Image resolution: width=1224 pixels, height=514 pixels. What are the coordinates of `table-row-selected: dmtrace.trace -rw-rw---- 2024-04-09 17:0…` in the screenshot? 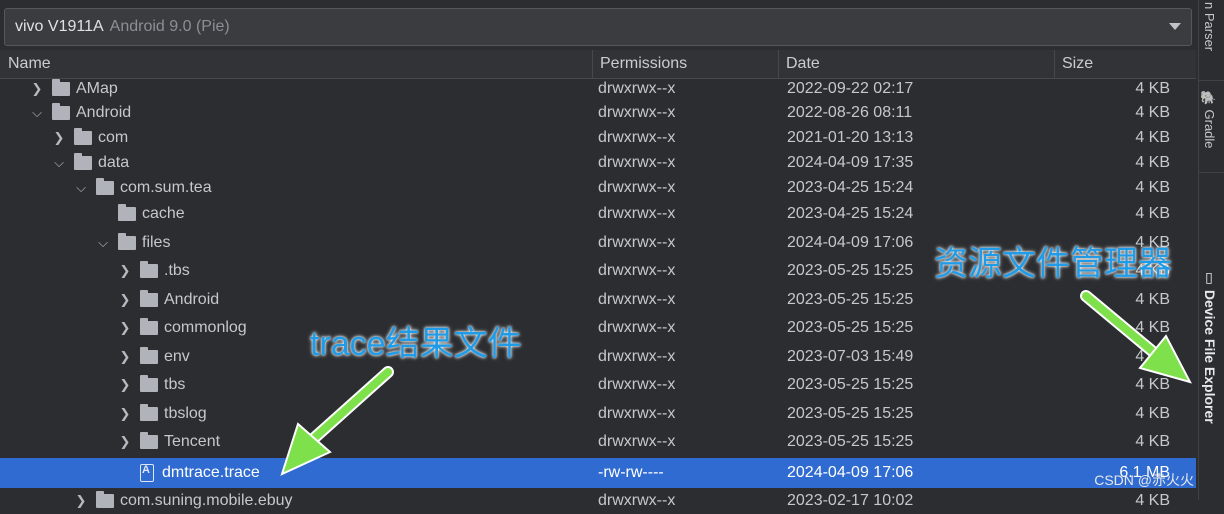 It's located at (598, 473).